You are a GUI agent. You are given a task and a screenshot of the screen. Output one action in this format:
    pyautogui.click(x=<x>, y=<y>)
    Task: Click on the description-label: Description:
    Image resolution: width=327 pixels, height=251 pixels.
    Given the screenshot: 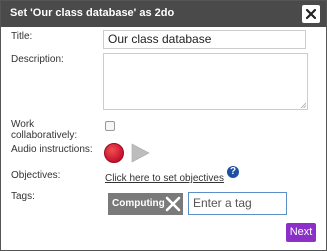 What is the action you would take?
    pyautogui.click(x=37, y=59)
    